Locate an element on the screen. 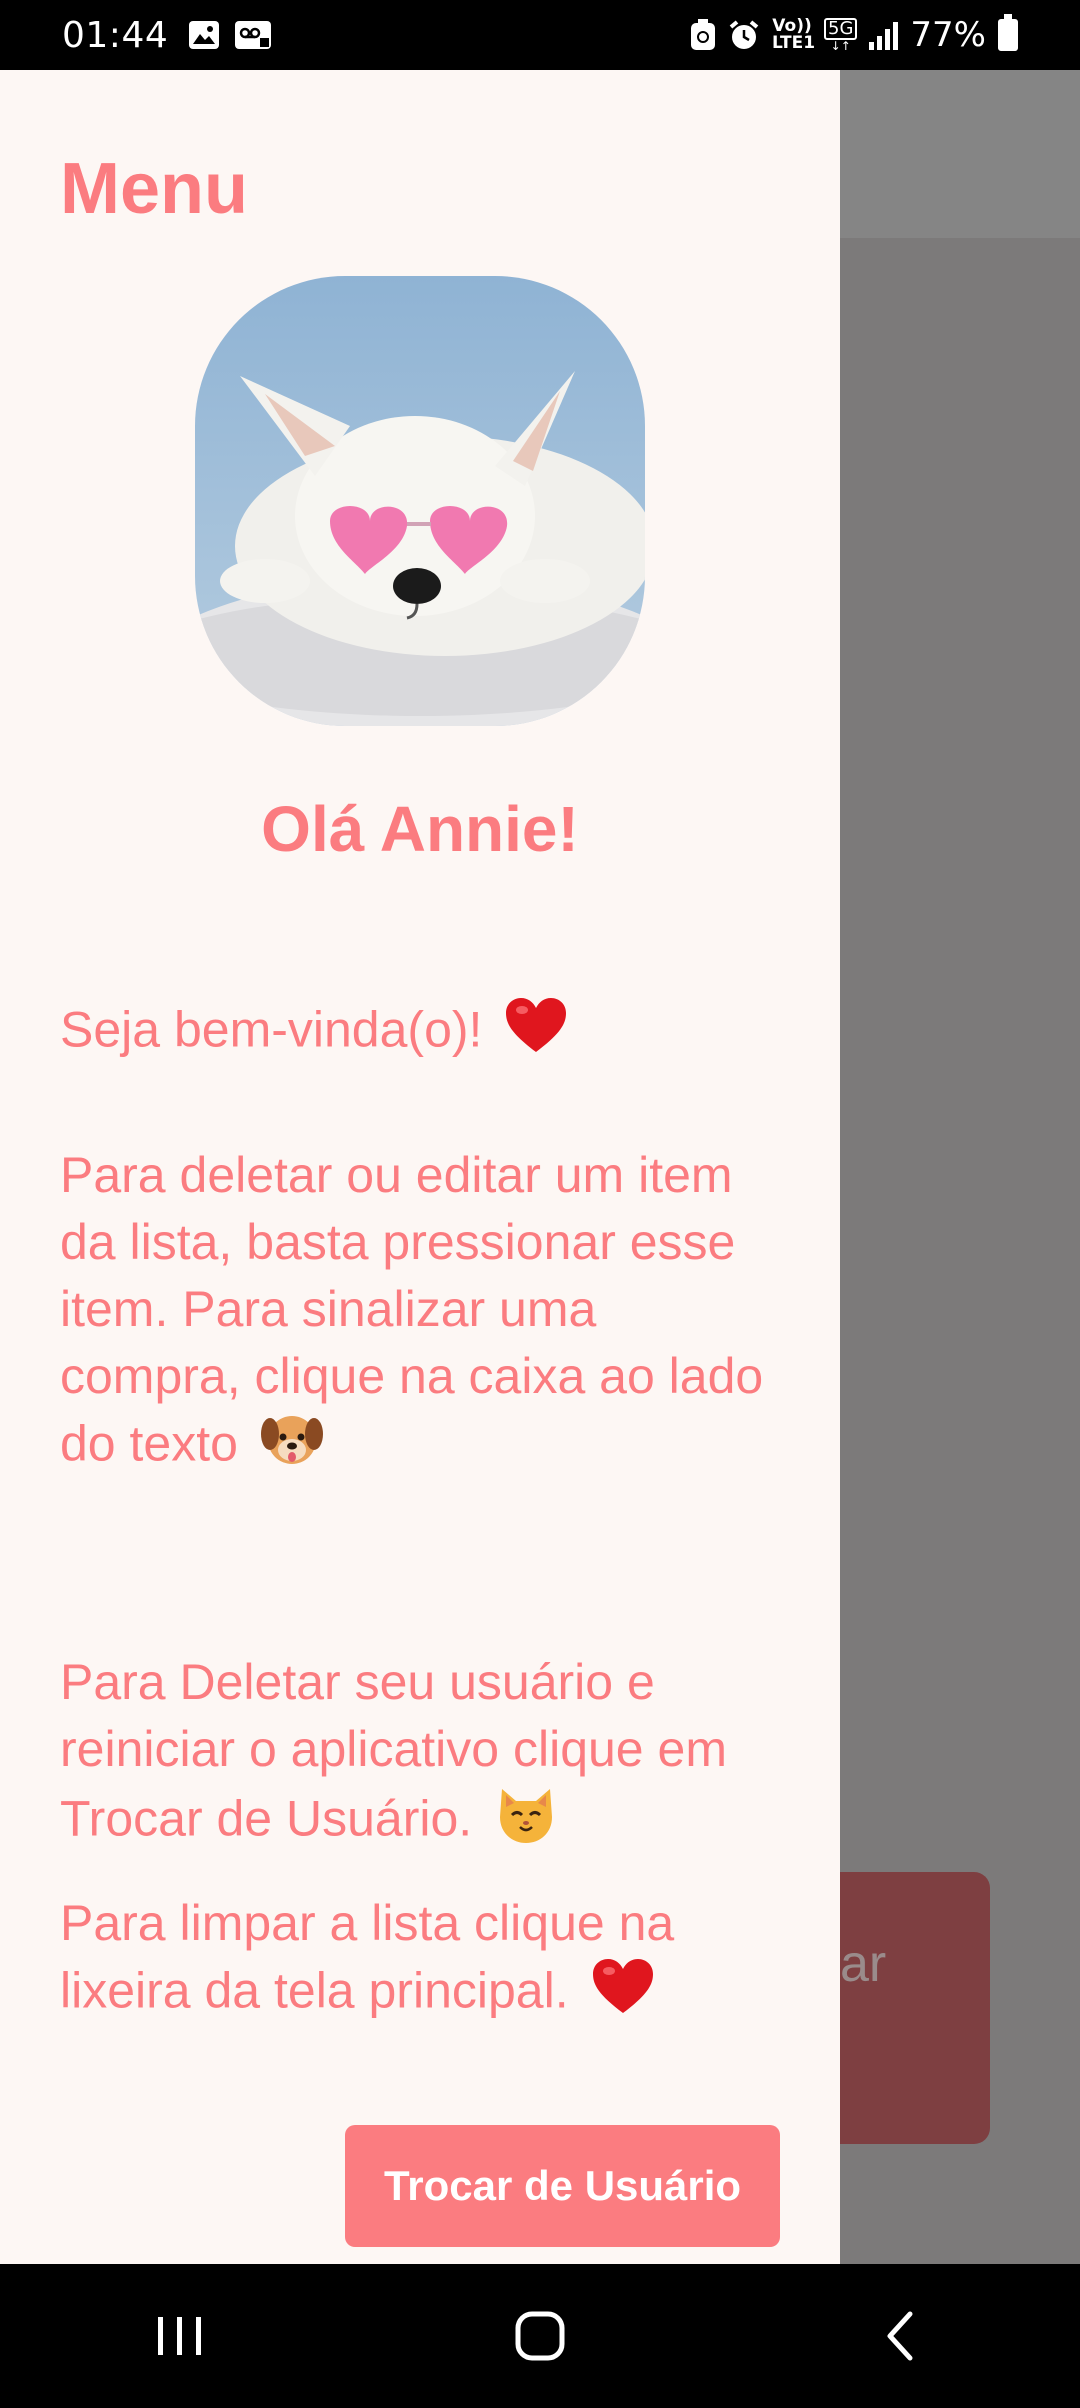  status-right: Vo)) LTE1 5G ↓↑ 77% is located at coordinates (854, 34).